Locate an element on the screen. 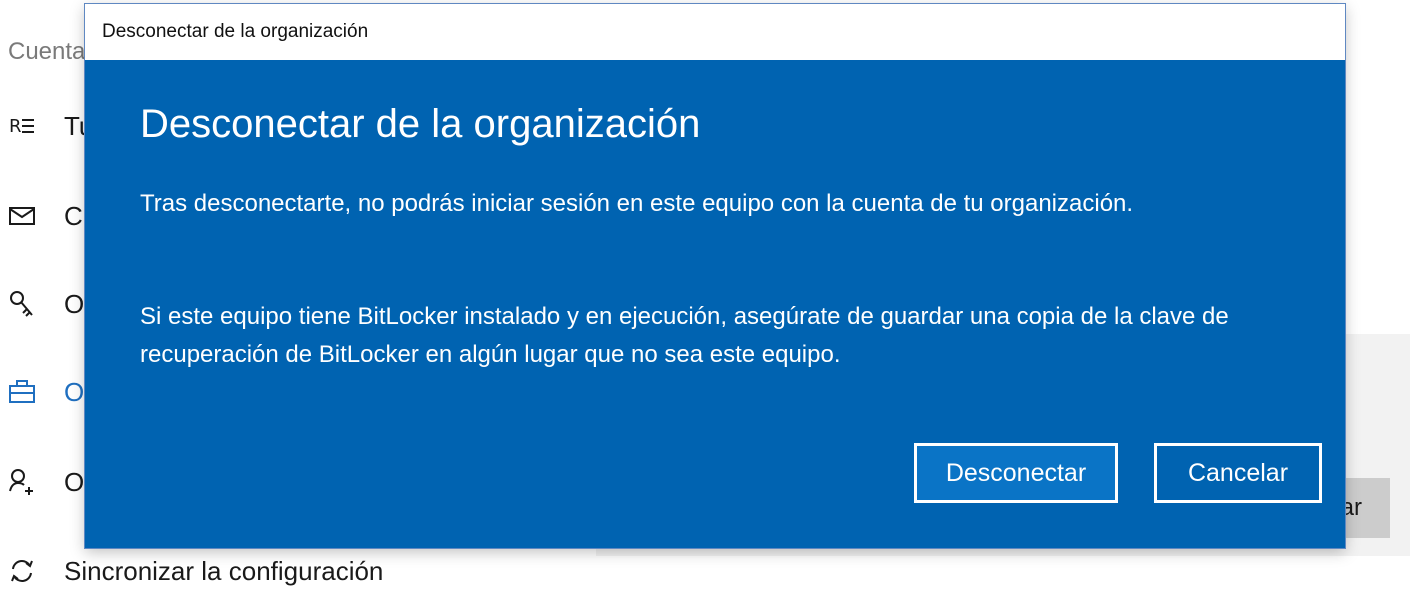 The height and width of the screenshot is (594, 1426). cancel-button: Cancelar is located at coordinates (1238, 473).